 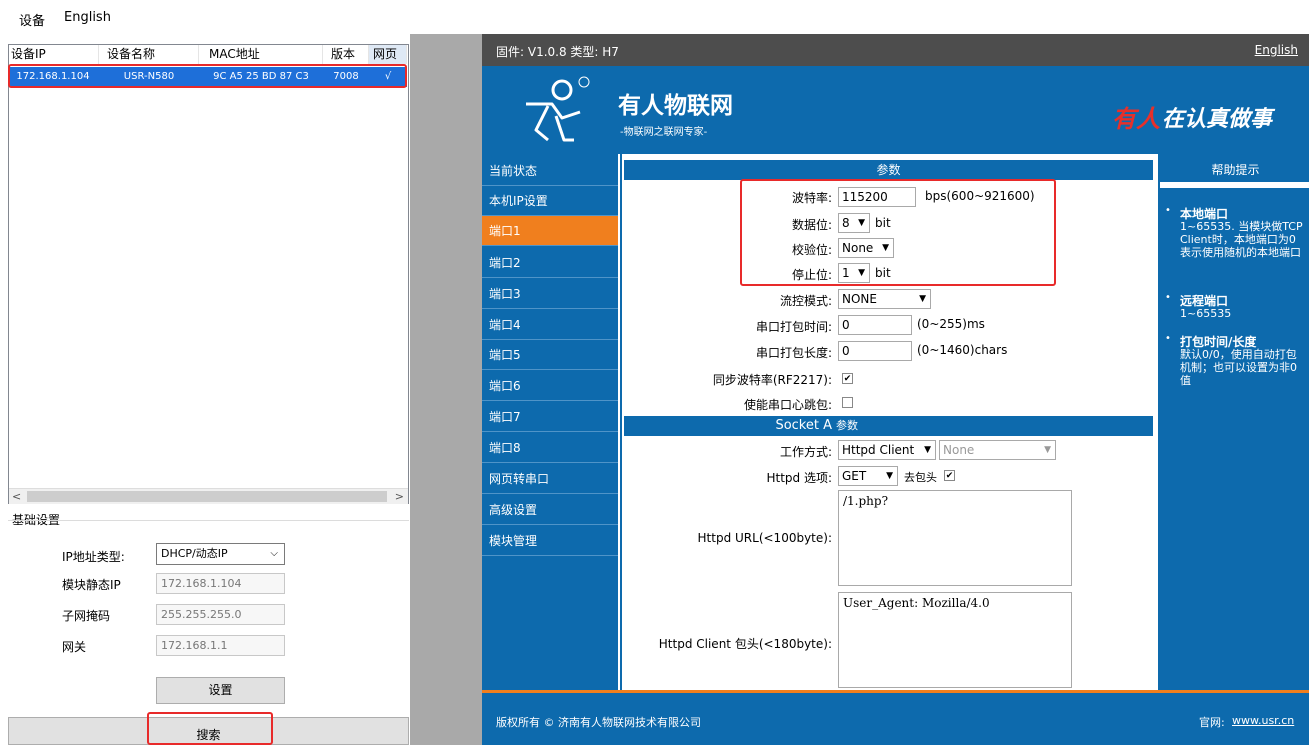 What do you see at coordinates (598, 722) in the screenshot?
I see `copyright: 版权所有 © 济南有人物联网技术有限公司` at bounding box center [598, 722].